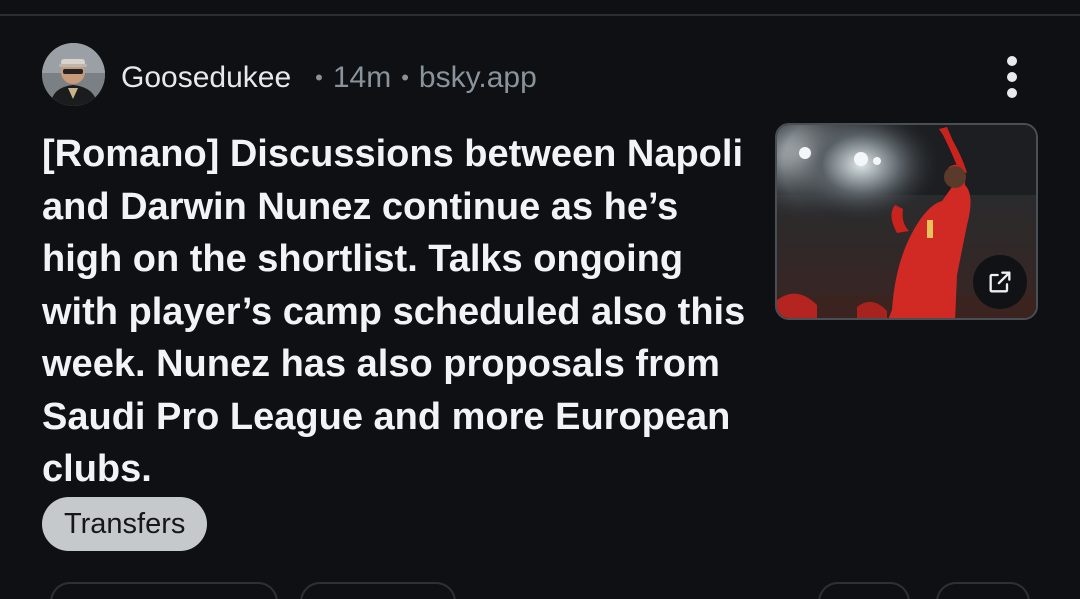 The width and height of the screenshot is (1080, 599). I want to click on post-time: 14m, so click(362, 78).